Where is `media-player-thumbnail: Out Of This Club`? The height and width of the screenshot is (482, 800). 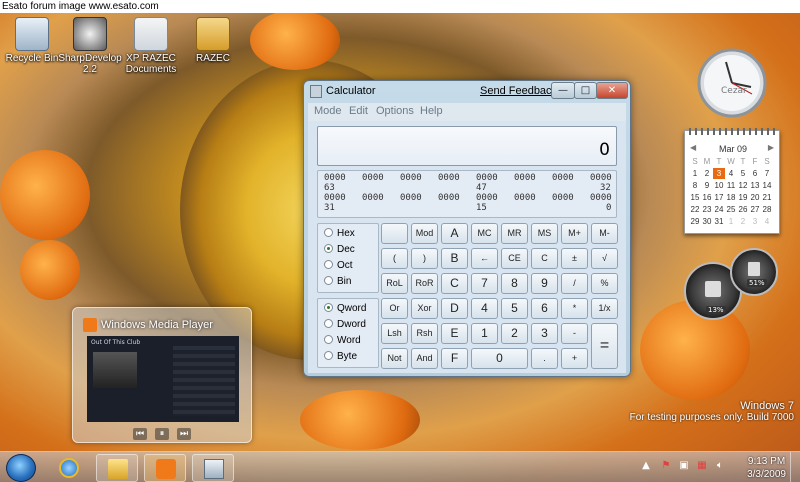 media-player-thumbnail: Out Of This Club is located at coordinates (163, 379).